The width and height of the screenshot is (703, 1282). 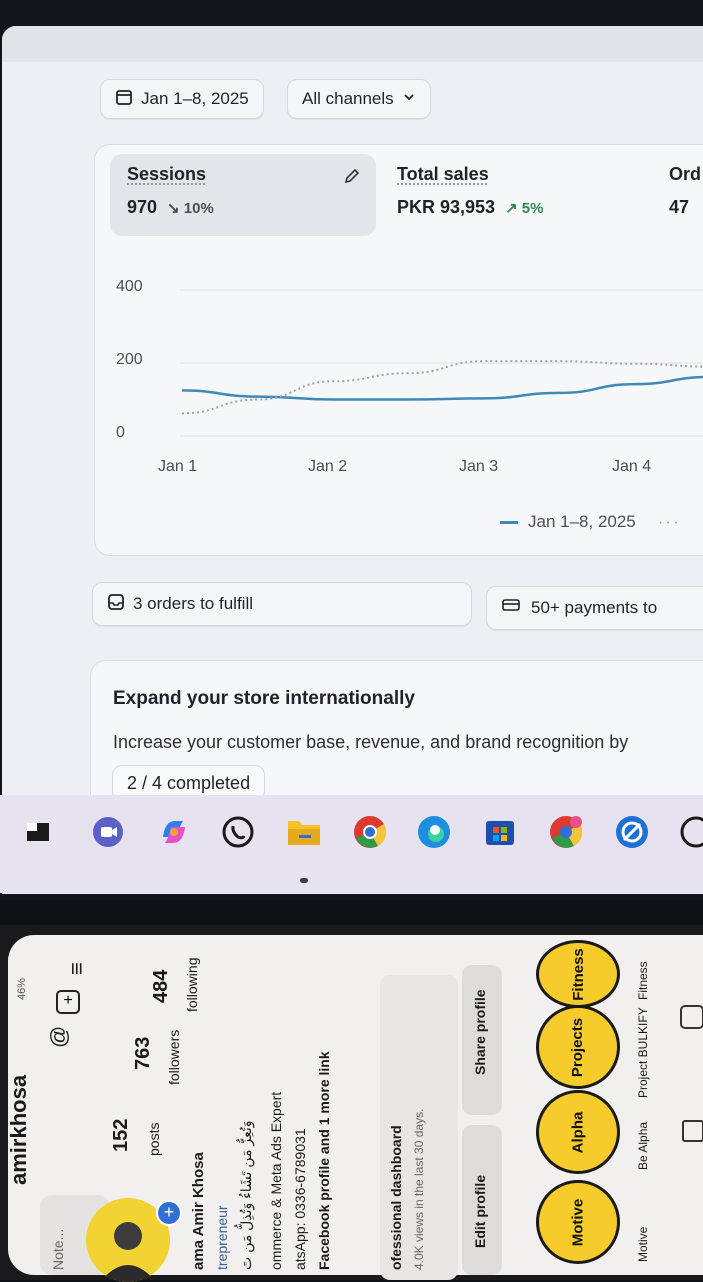 What do you see at coordinates (500, 832) in the screenshot?
I see `store-icon` at bounding box center [500, 832].